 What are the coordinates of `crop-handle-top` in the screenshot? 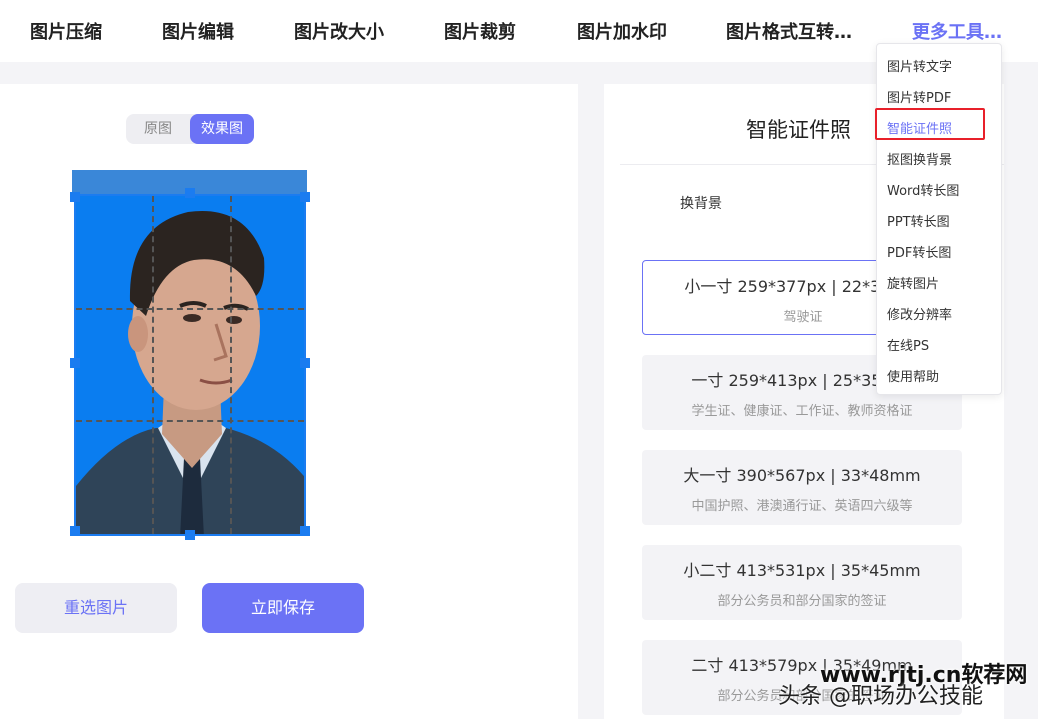 It's located at (190, 193).